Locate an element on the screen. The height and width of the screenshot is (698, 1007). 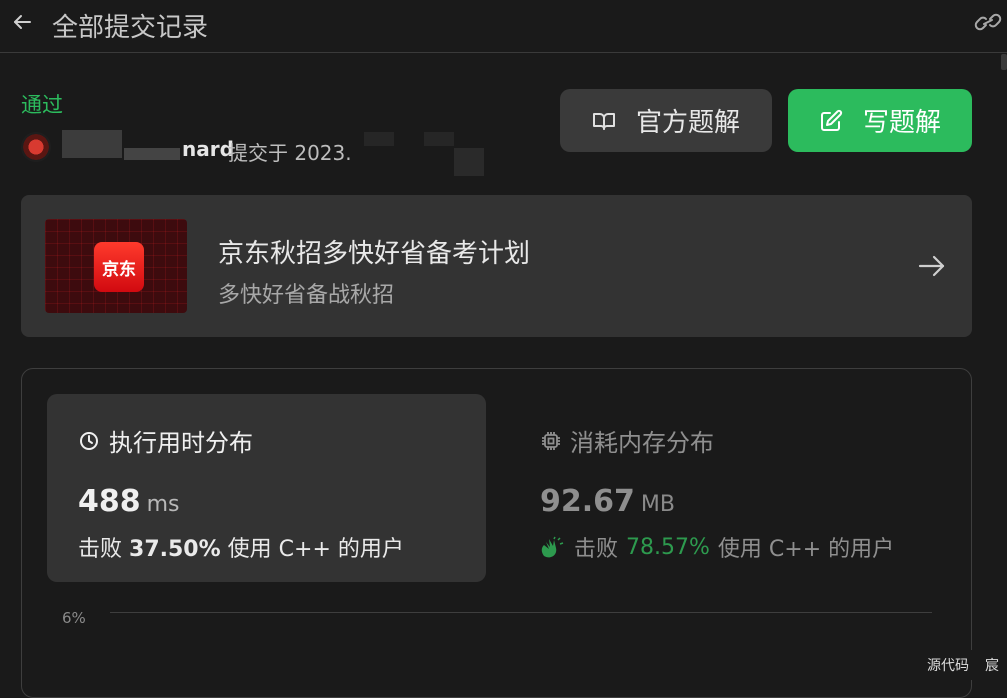
memory-value: 92.67 MB is located at coordinates (607, 501).